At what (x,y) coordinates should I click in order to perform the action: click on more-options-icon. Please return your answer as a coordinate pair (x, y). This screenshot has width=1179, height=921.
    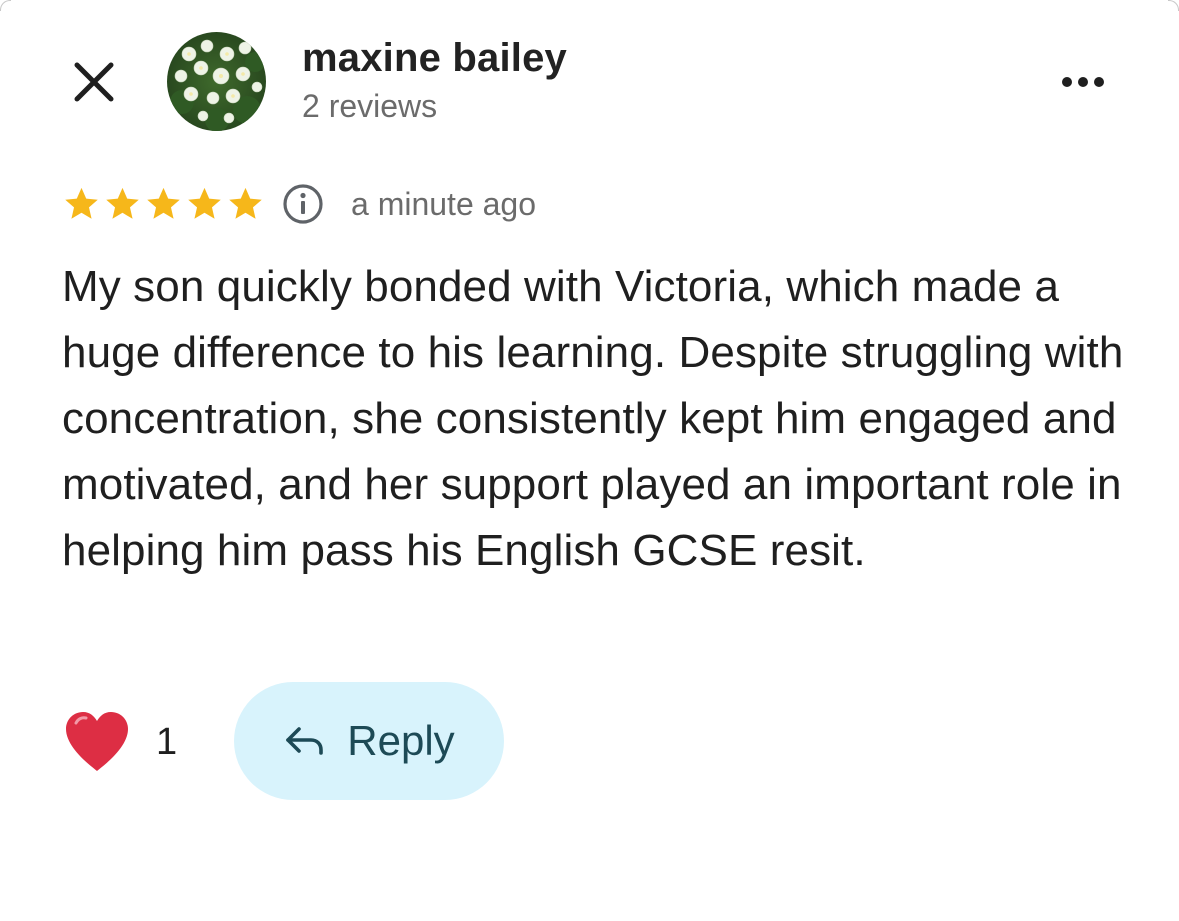
    Looking at the image, I should click on (1067, 82).